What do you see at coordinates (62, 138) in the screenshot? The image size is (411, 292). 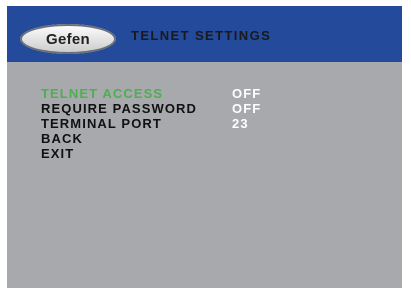 I see `menu-item-label: BACK` at bounding box center [62, 138].